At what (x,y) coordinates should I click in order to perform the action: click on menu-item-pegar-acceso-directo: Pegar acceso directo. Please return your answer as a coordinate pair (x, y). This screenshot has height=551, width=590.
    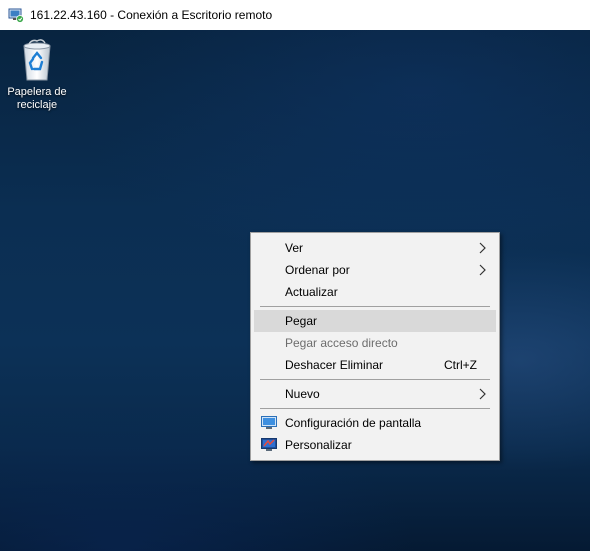
    Looking at the image, I should click on (375, 343).